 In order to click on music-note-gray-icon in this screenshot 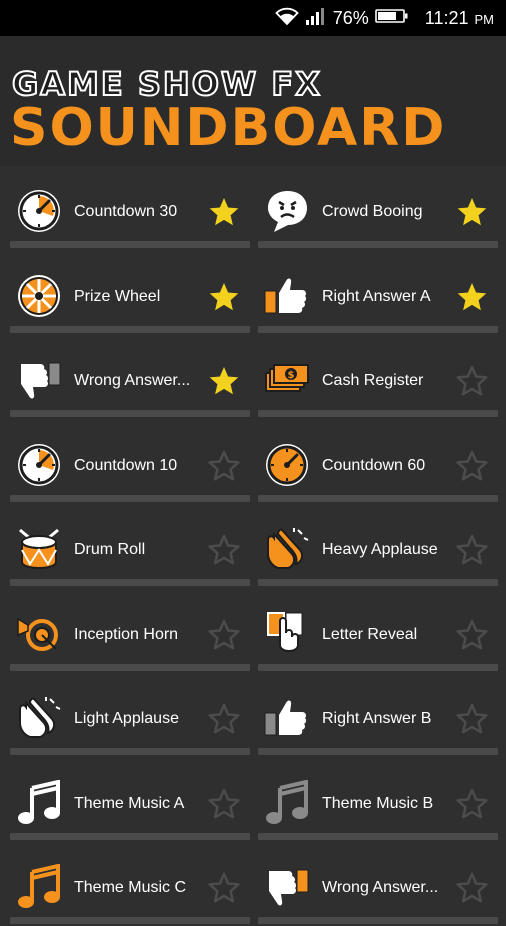, I will do `click(287, 802)`.